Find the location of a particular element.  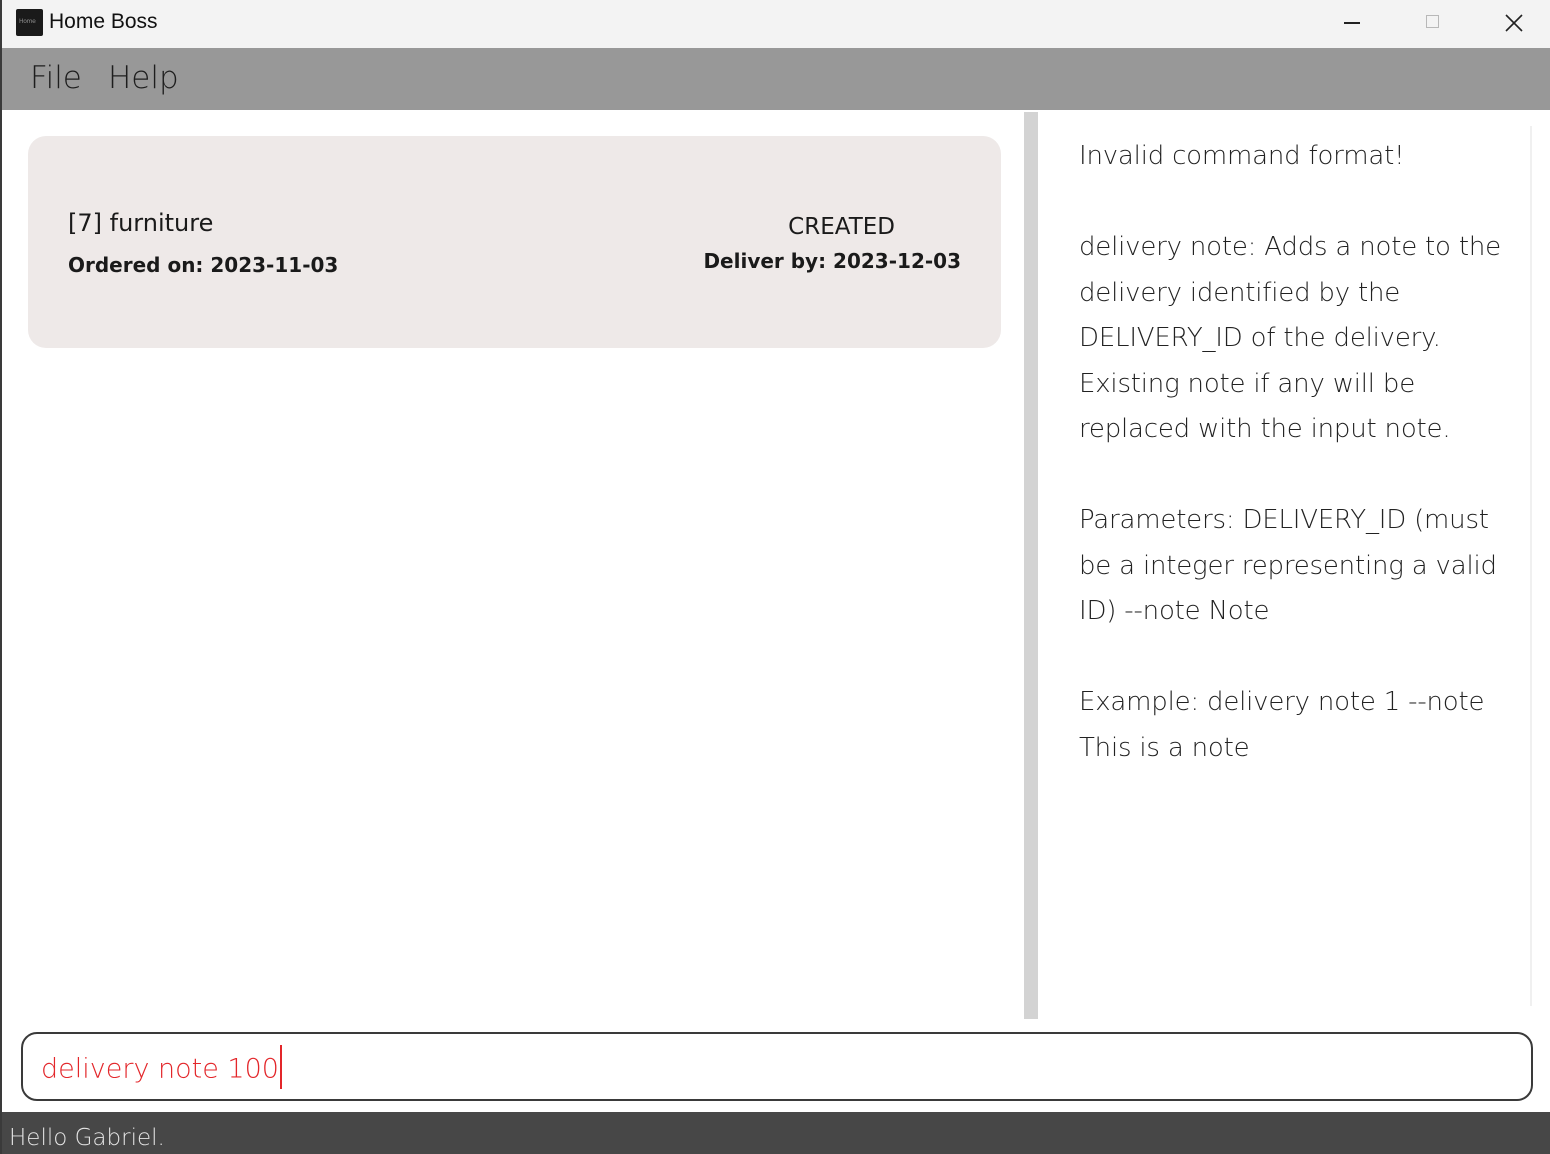

text-caret is located at coordinates (280, 1067).